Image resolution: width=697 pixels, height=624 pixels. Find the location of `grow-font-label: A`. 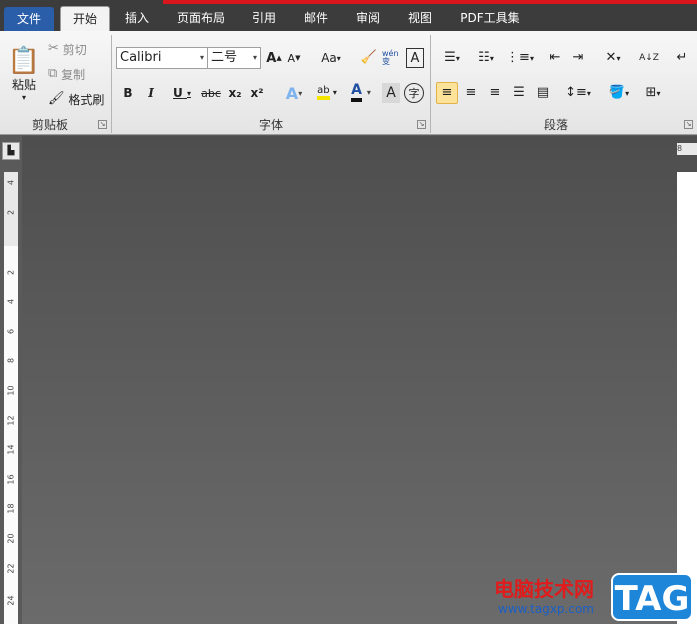

grow-font-label: A is located at coordinates (271, 58).